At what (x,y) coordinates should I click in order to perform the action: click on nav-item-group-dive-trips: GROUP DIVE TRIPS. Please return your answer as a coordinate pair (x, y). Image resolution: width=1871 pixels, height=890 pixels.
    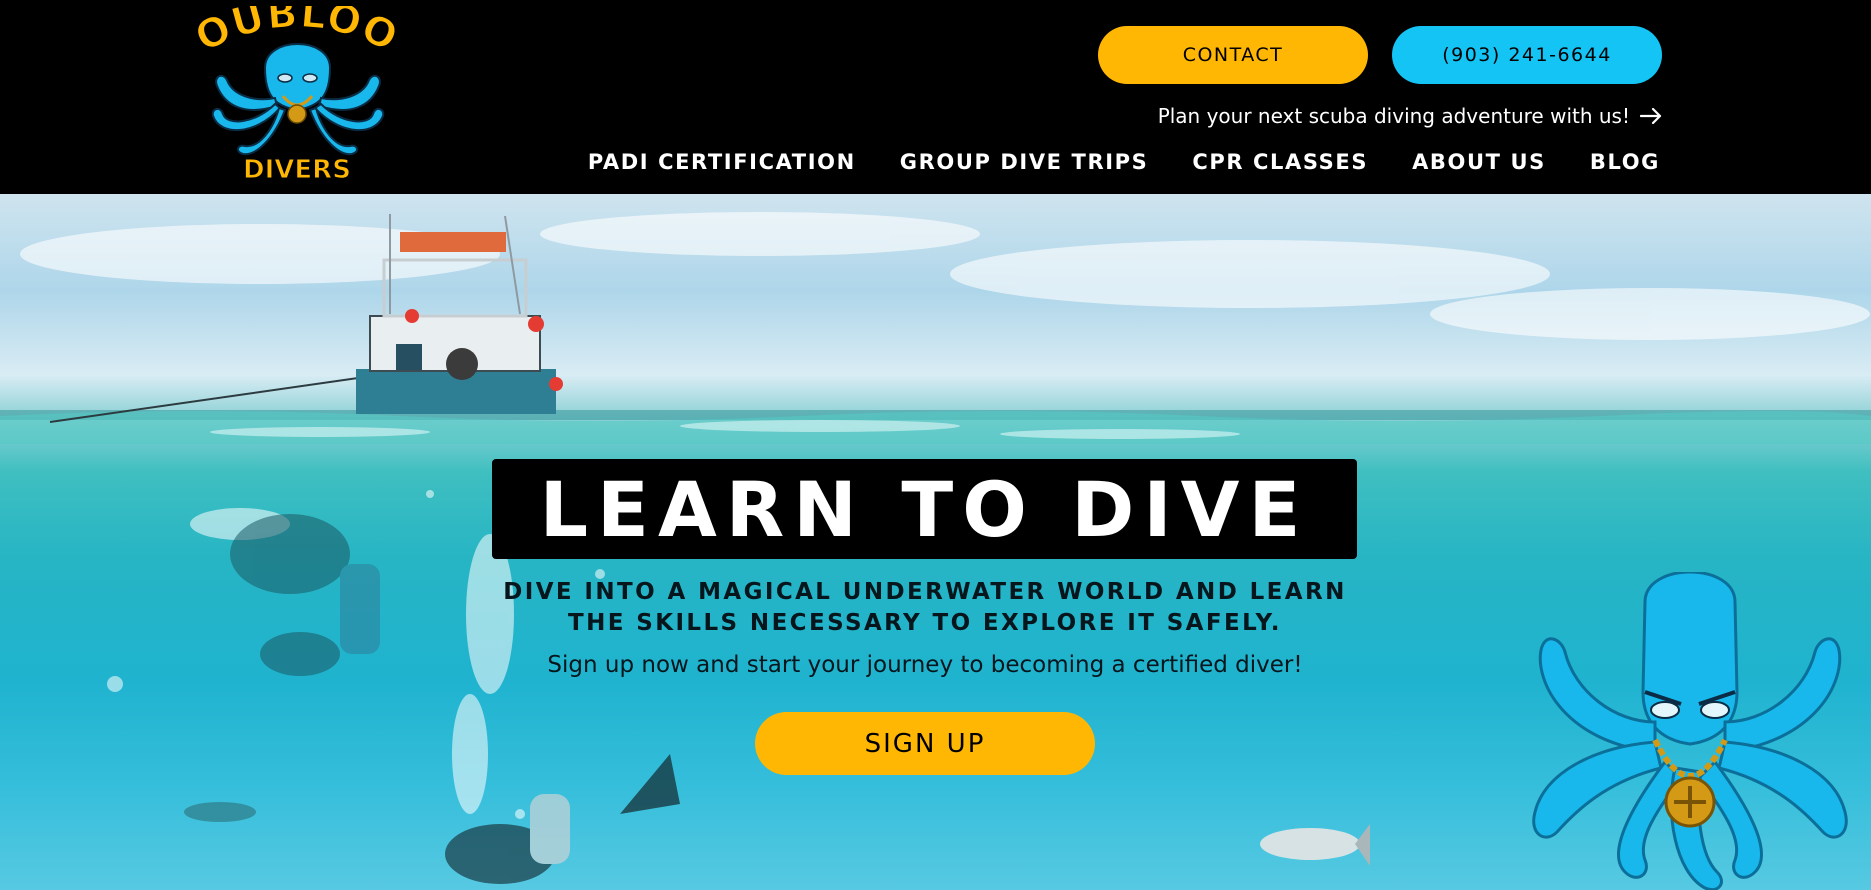
    Looking at the image, I should click on (1024, 162).